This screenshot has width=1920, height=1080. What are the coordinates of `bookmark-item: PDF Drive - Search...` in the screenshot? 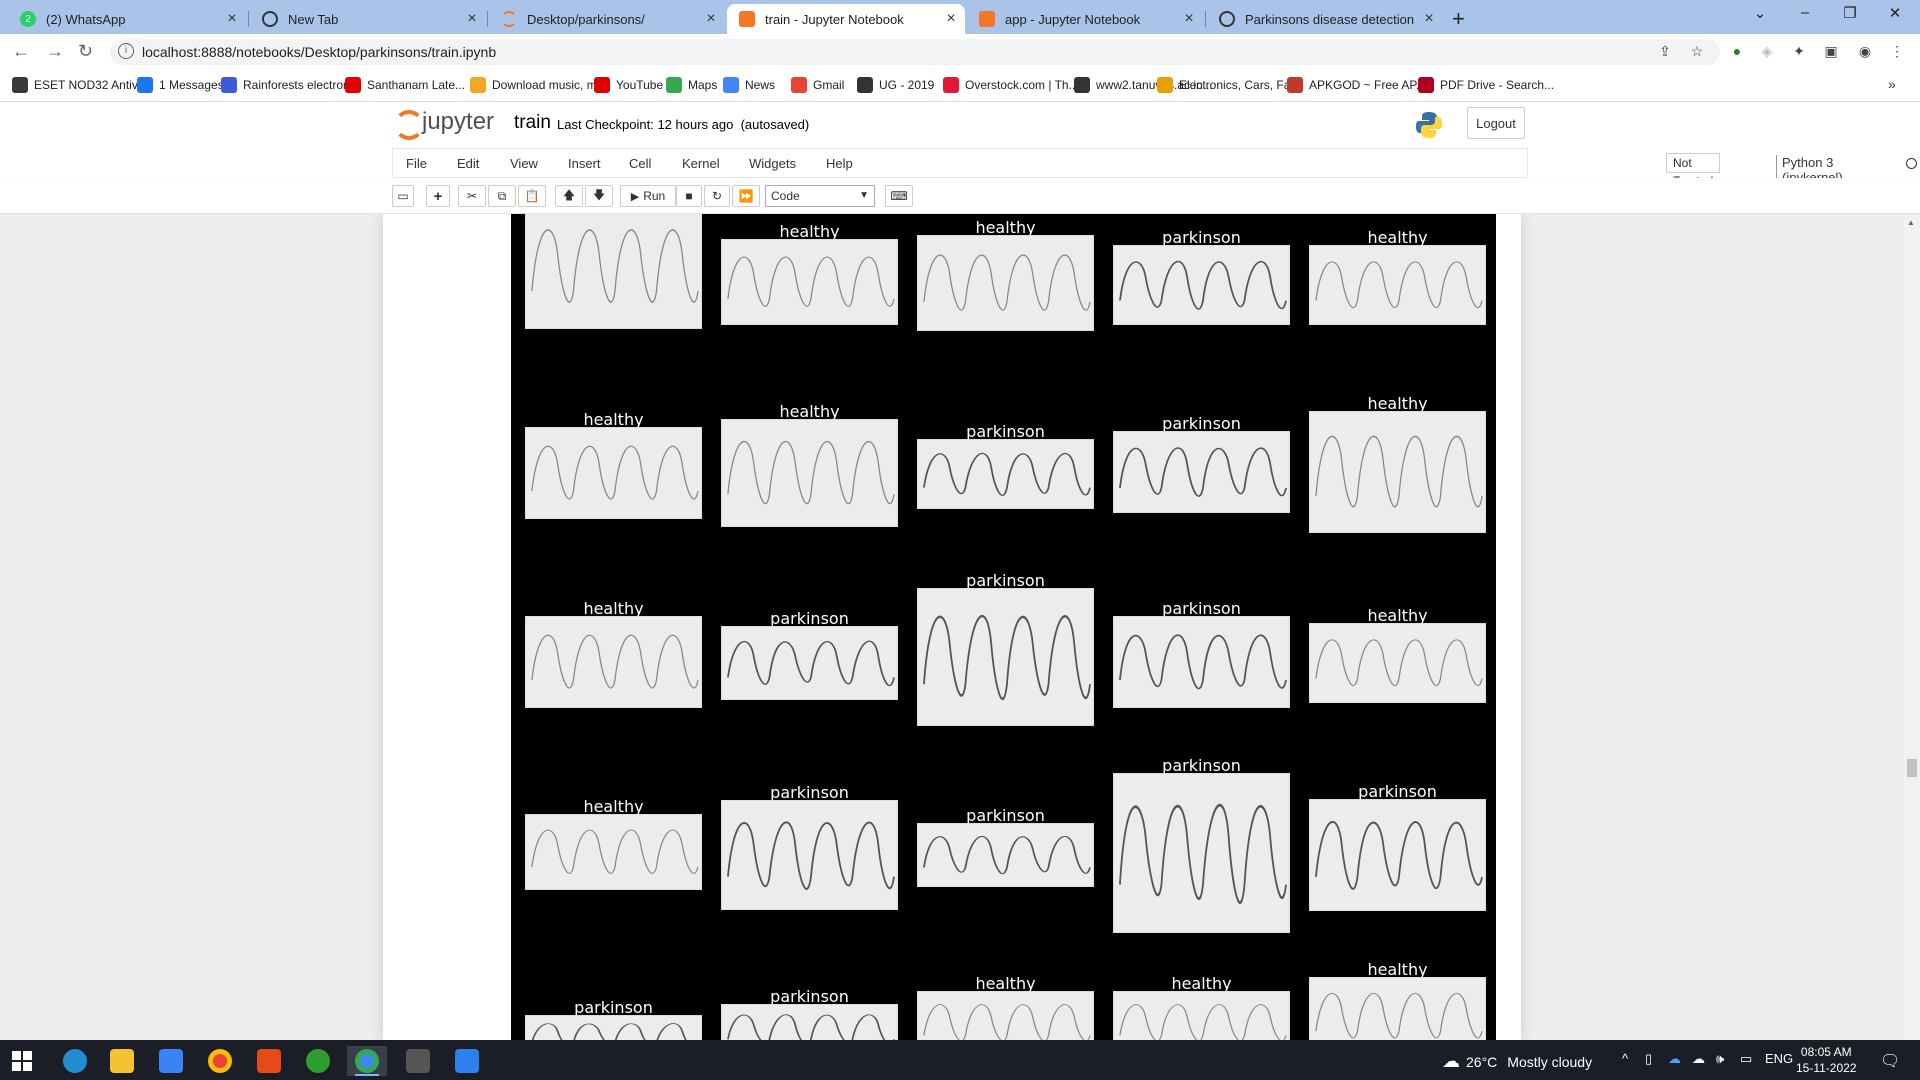 It's located at (1486, 85).